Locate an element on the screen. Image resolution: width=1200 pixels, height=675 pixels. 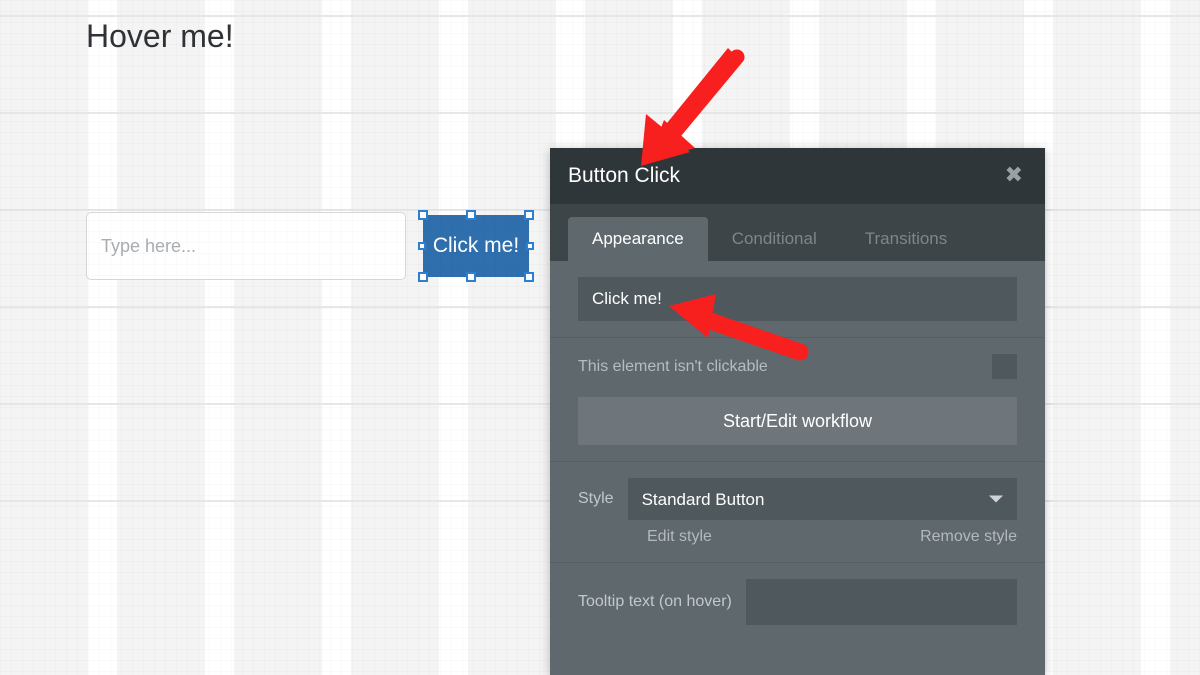
page-title: Hover me! is located at coordinates (160, 36).